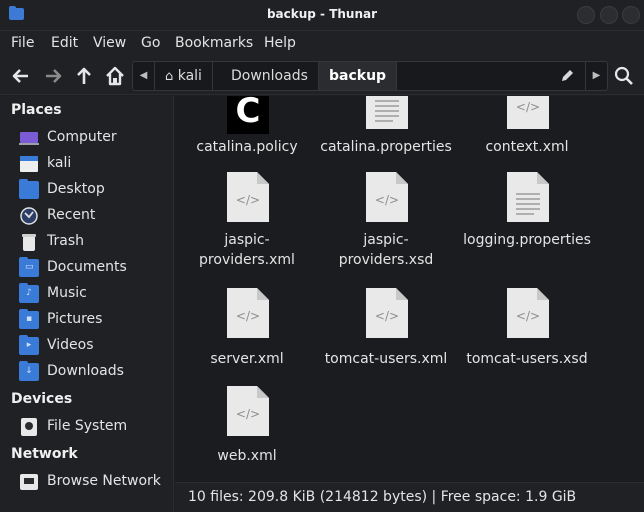  I want to click on search-icon, so click(624, 76).